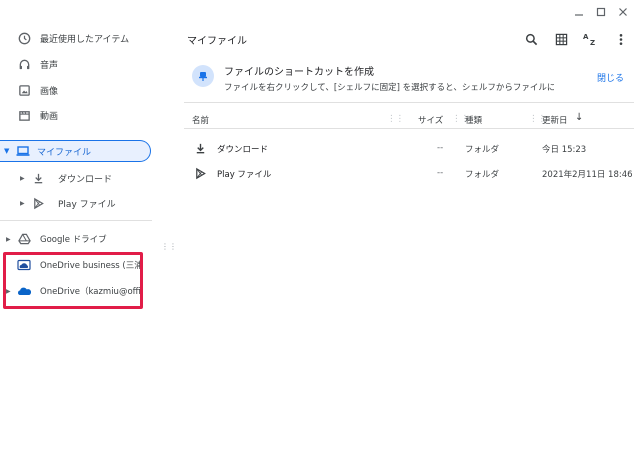  Describe the element at coordinates (586, 37) in the screenshot. I see `svg-text: A` at that location.